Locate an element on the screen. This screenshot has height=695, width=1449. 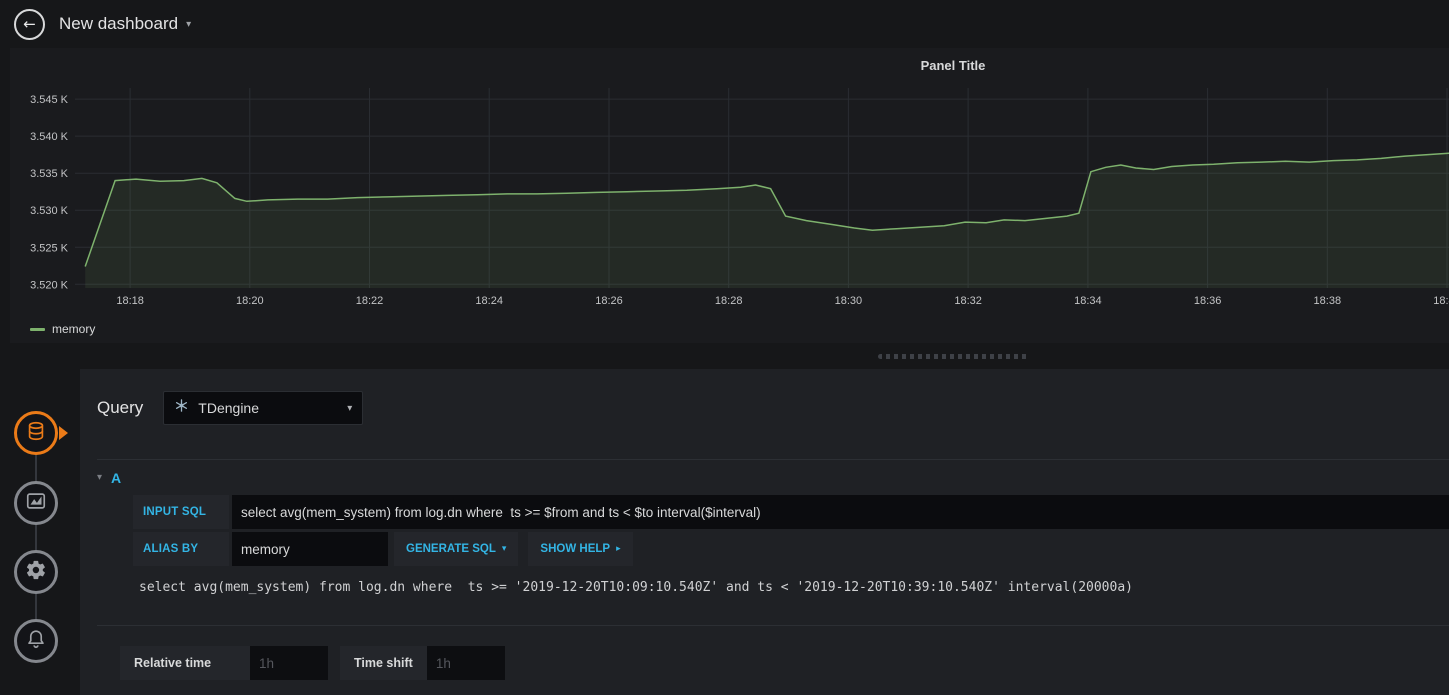
generate-sql-button-label: GENERATE SQL is located at coordinates (451, 549).